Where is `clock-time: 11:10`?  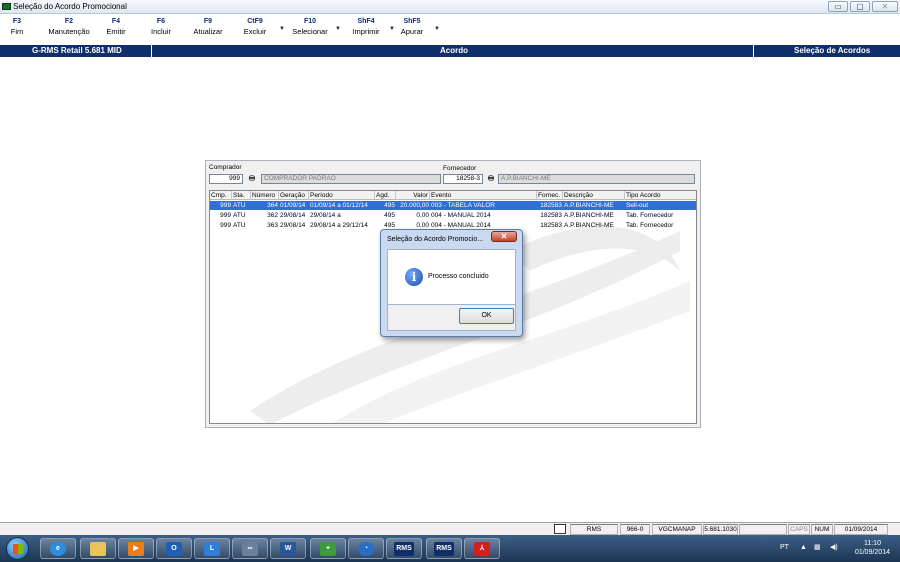
clock-time: 11:10 is located at coordinates (872, 543).